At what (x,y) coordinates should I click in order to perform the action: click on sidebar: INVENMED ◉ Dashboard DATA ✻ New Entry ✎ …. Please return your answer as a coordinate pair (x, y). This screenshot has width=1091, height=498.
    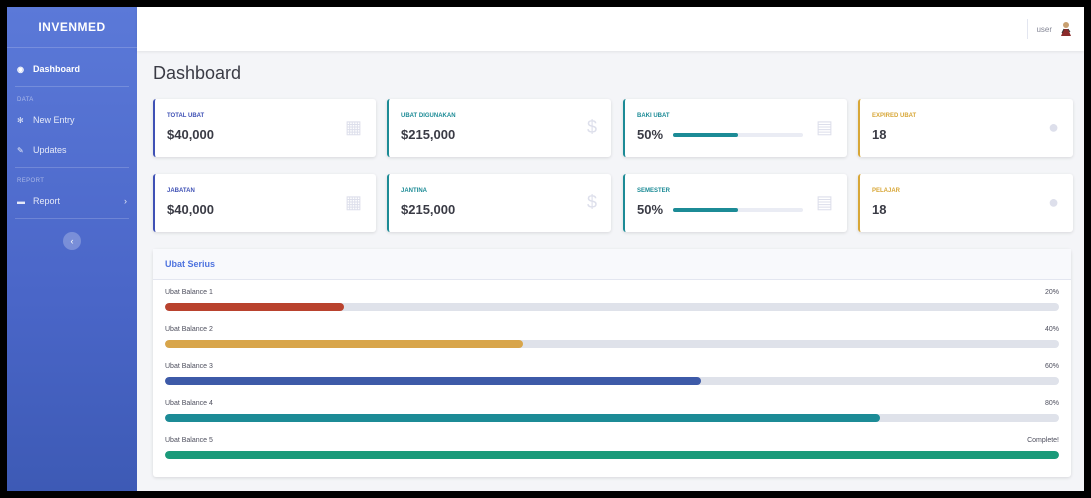
    Looking at the image, I should click on (72, 249).